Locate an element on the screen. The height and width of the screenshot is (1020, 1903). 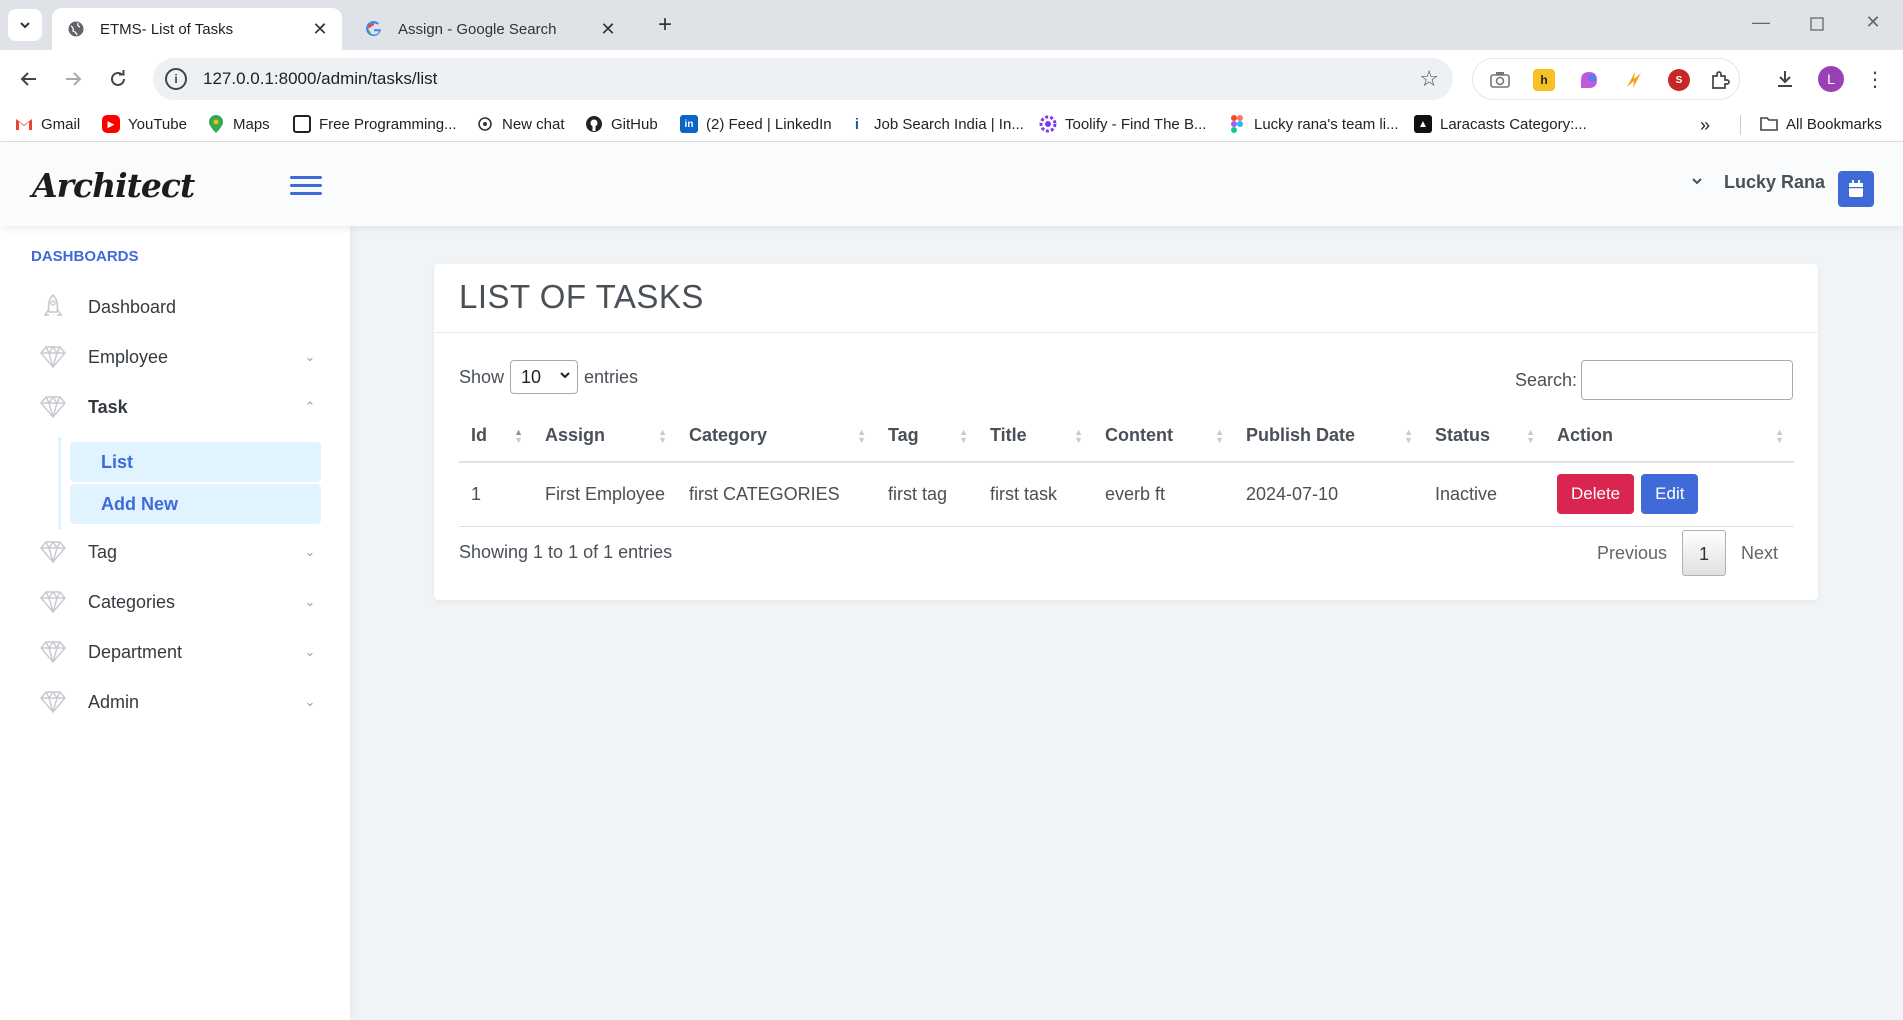
reload-icon is located at coordinates (118, 78).